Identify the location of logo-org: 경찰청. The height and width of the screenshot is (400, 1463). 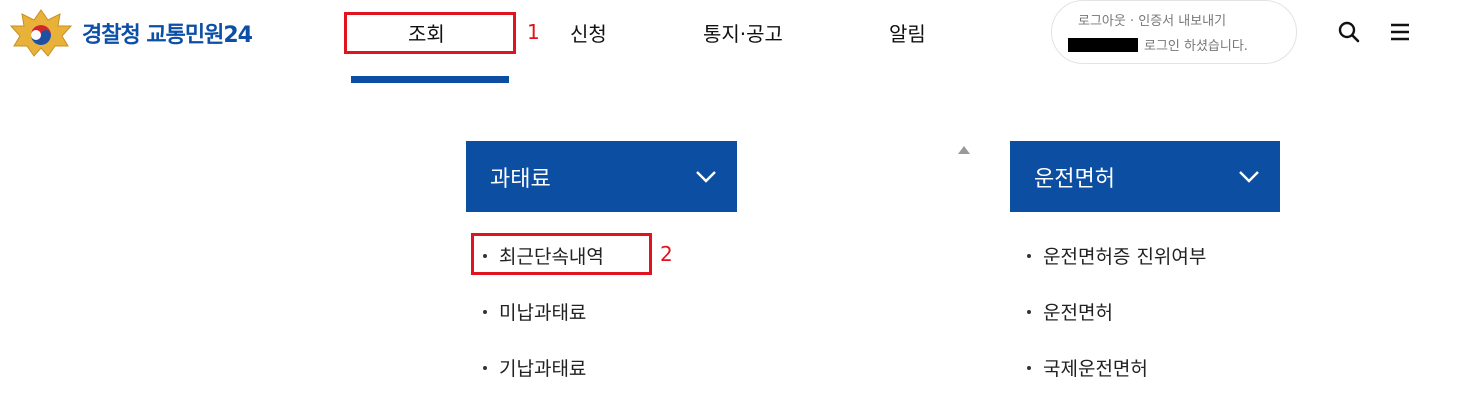
(111, 35).